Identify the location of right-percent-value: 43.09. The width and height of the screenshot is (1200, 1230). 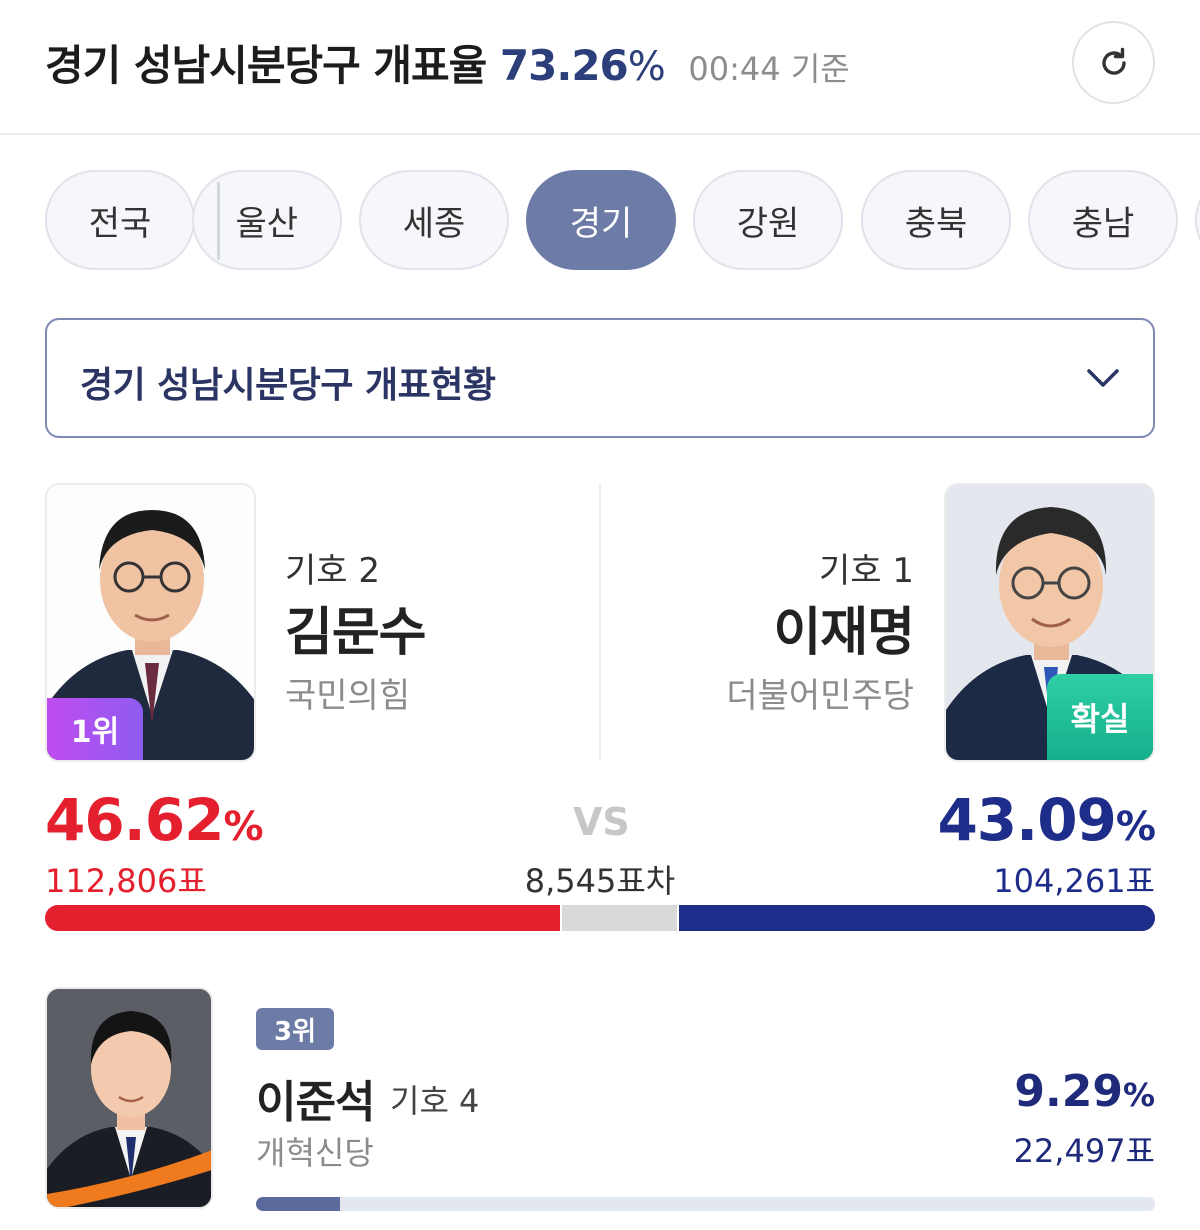
(1026, 820).